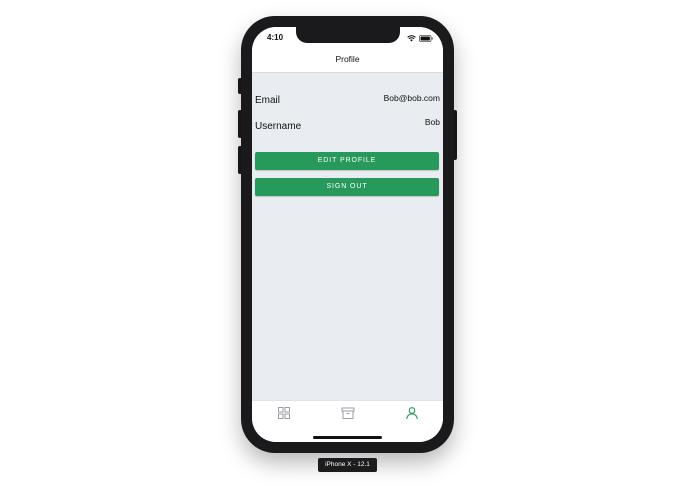 Image resolution: width=695 pixels, height=494 pixels. I want to click on email-label: Email, so click(268, 100).